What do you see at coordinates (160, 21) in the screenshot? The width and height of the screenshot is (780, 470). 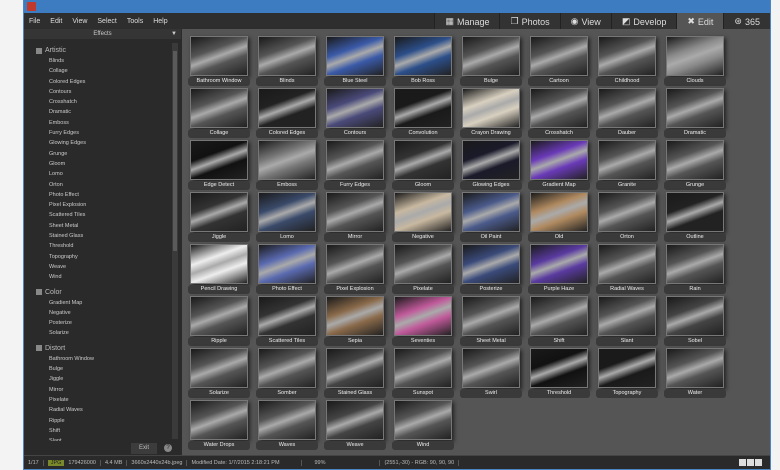 I see `menu-help: Help` at bounding box center [160, 21].